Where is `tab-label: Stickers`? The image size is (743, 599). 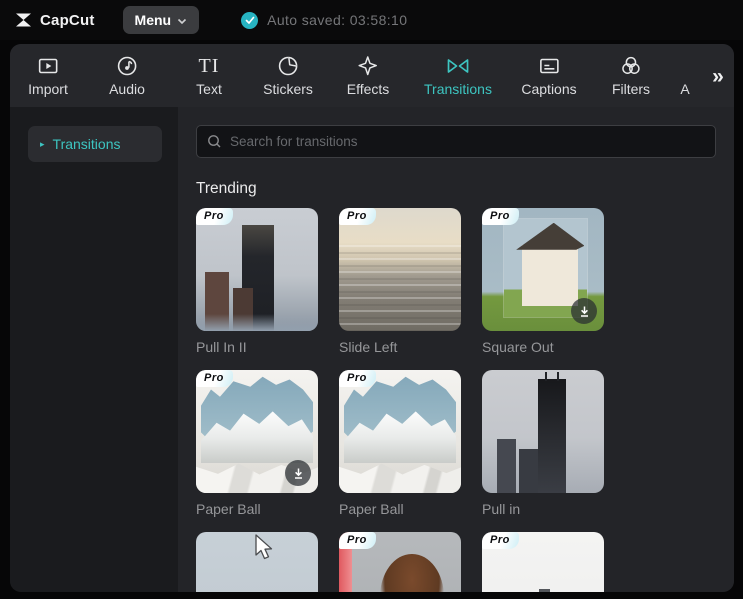 tab-label: Stickers is located at coordinates (288, 89).